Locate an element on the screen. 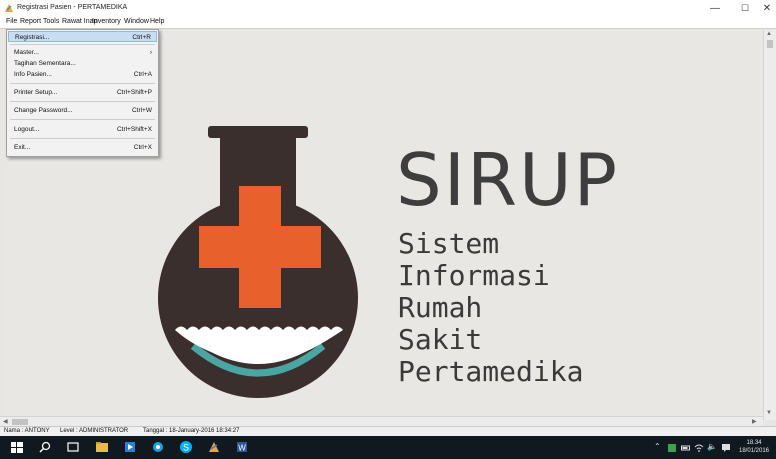 This screenshot has height=459, width=776. scroll-right-icon: ▶ is located at coordinates (754, 421).